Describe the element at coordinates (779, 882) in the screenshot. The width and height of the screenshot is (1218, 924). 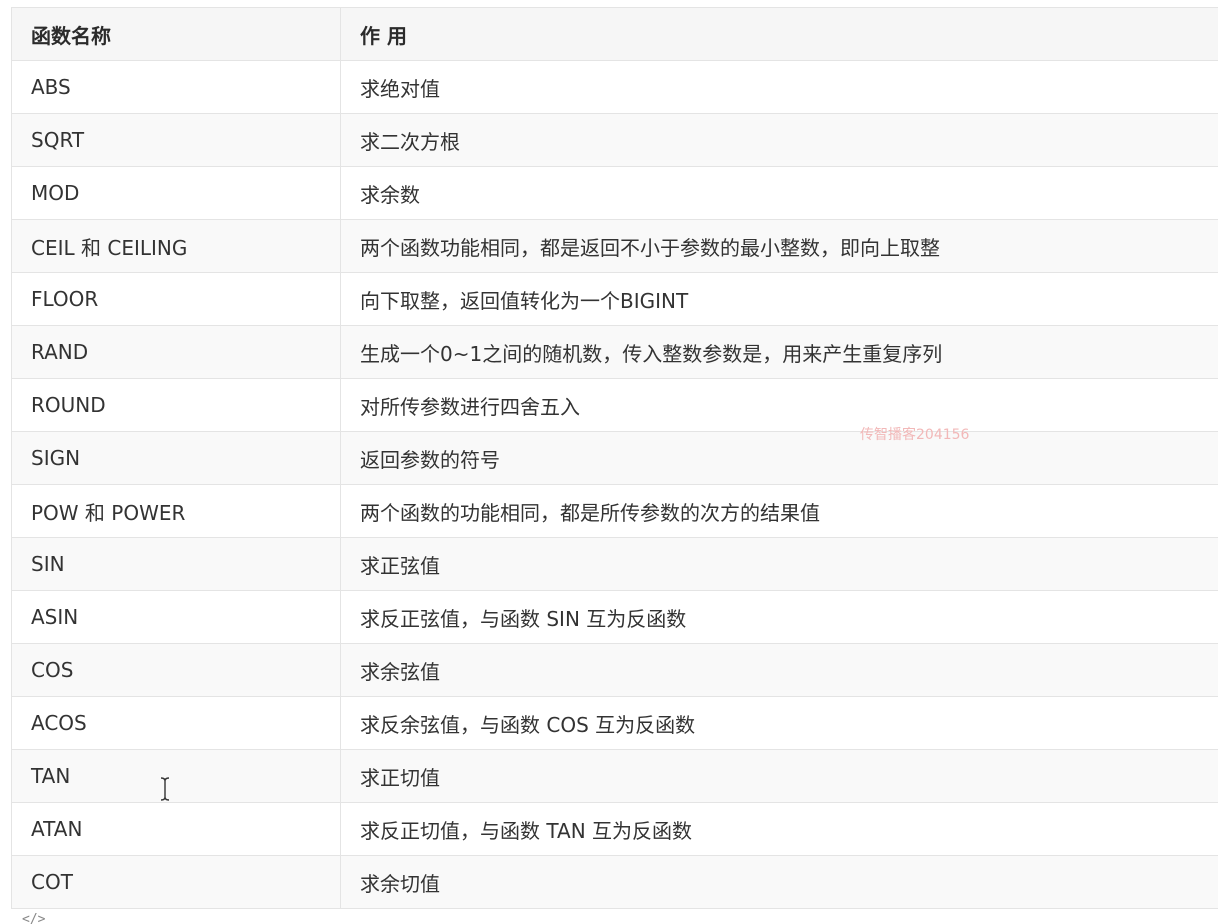
I see `function-description-cell: 求余切值` at that location.